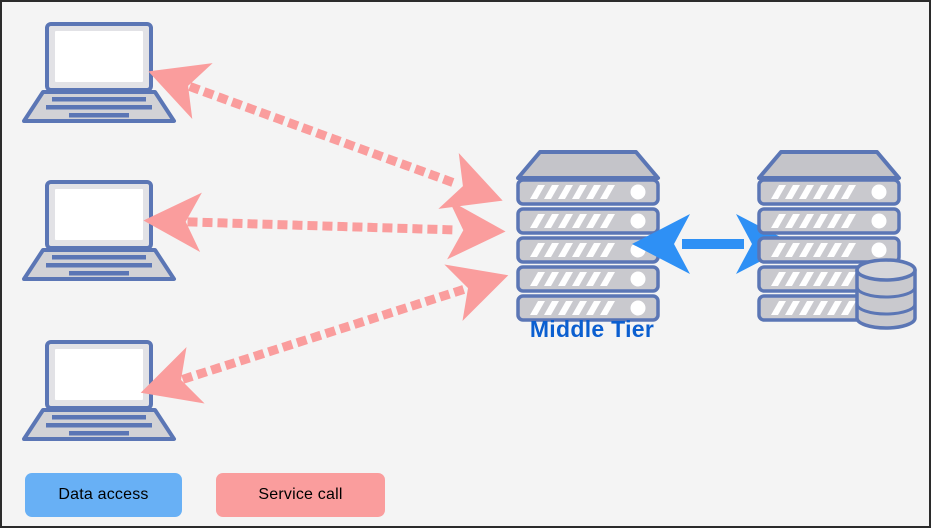 Image resolution: width=931 pixels, height=528 pixels. I want to click on legend-label-data-access: Data access, so click(103, 494).